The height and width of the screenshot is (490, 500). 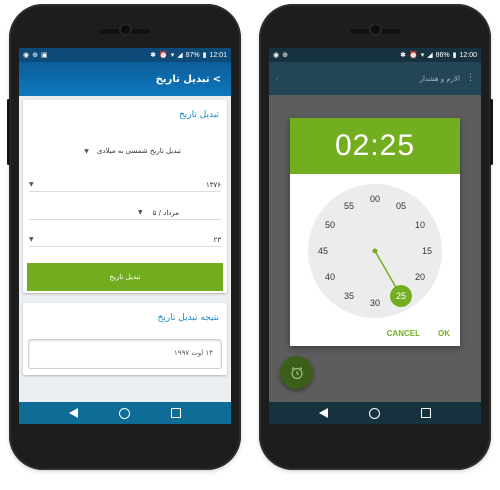 What do you see at coordinates (468, 55) in the screenshot?
I see `clock: 12:00` at bounding box center [468, 55].